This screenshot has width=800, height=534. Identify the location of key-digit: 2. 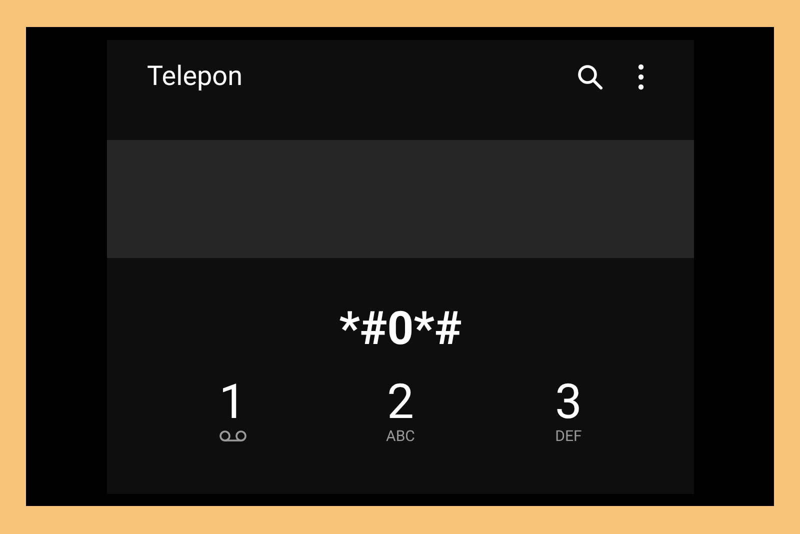
(400, 402).